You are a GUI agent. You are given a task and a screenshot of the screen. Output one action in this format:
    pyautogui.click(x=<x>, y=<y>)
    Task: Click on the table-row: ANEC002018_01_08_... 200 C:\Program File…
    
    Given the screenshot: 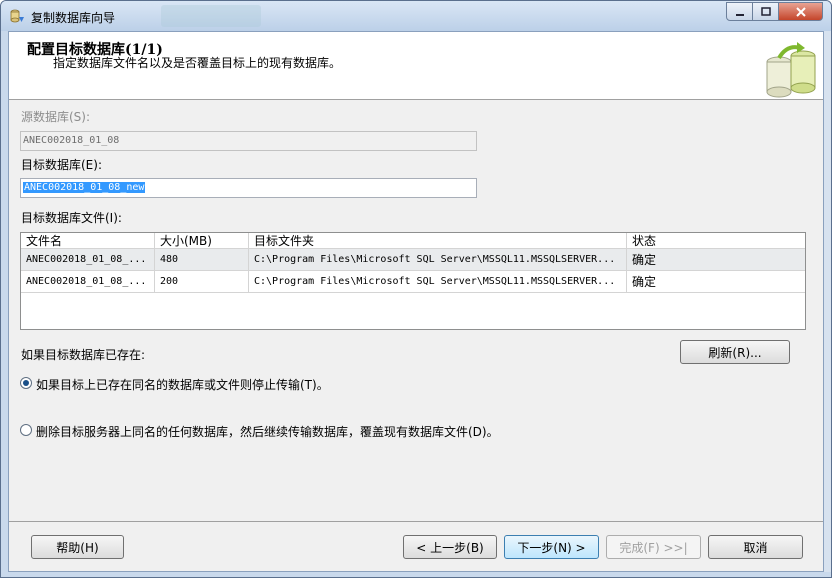 What is the action you would take?
    pyautogui.click(x=413, y=282)
    